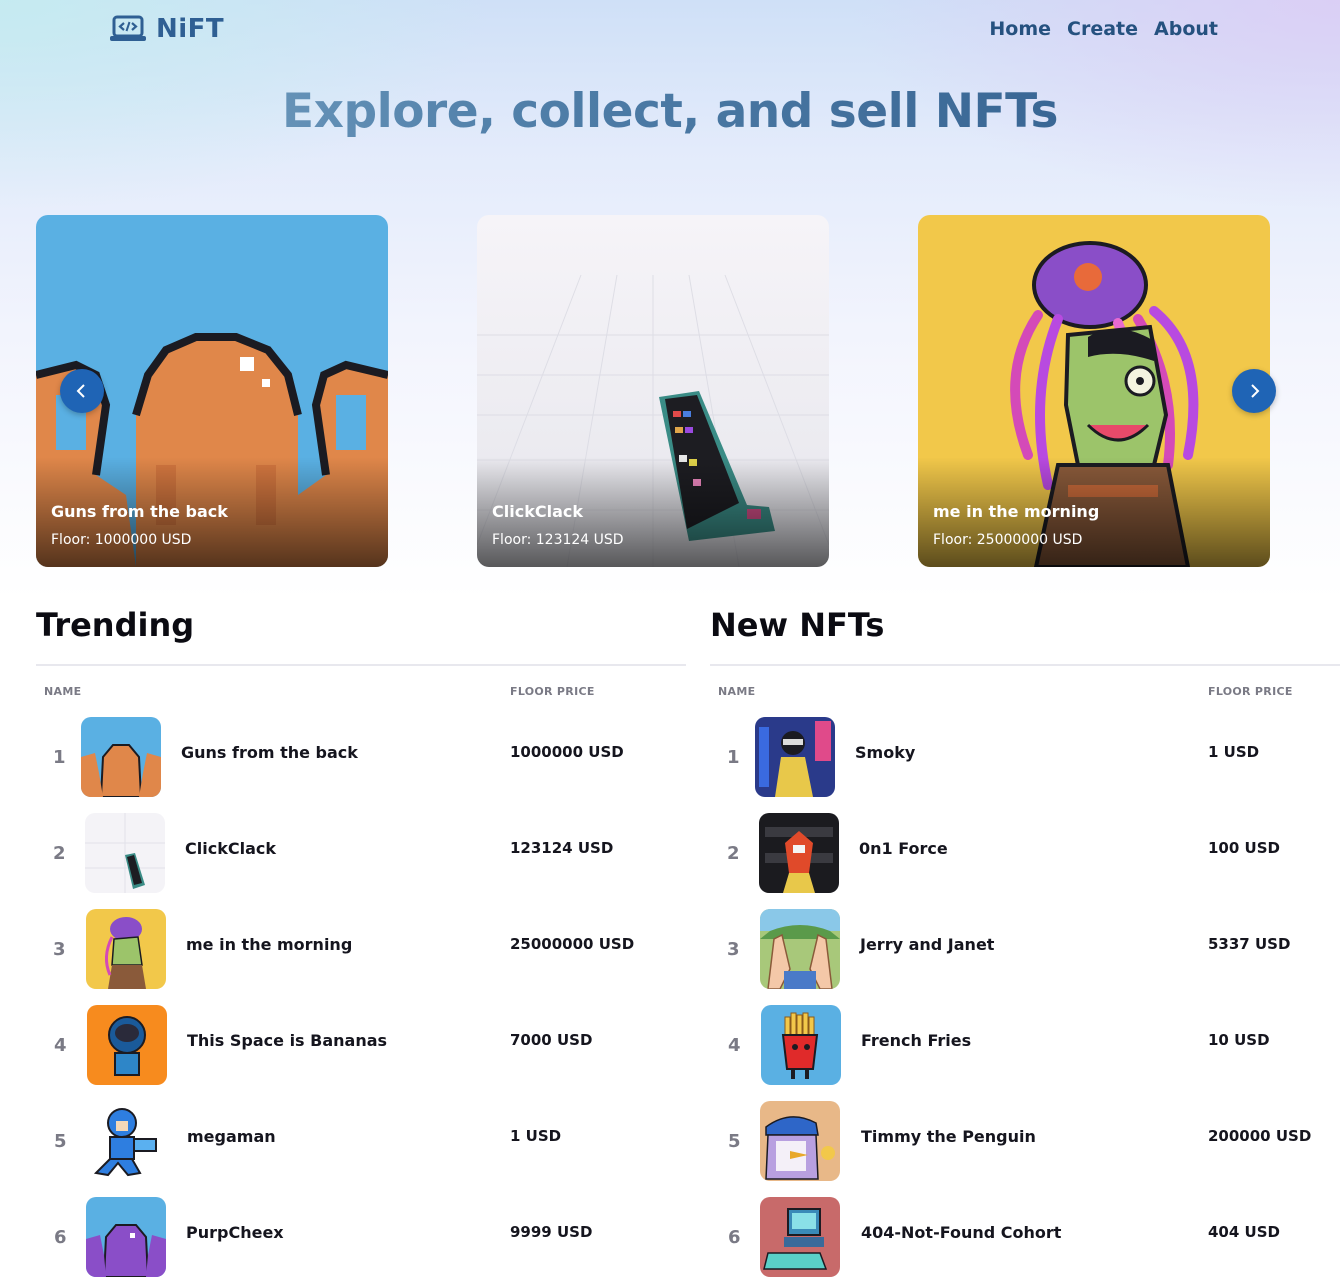 The height and width of the screenshot is (1280, 1340). Describe the element at coordinates (230, 848) in the screenshot. I see `row-name: ClickClack` at that location.